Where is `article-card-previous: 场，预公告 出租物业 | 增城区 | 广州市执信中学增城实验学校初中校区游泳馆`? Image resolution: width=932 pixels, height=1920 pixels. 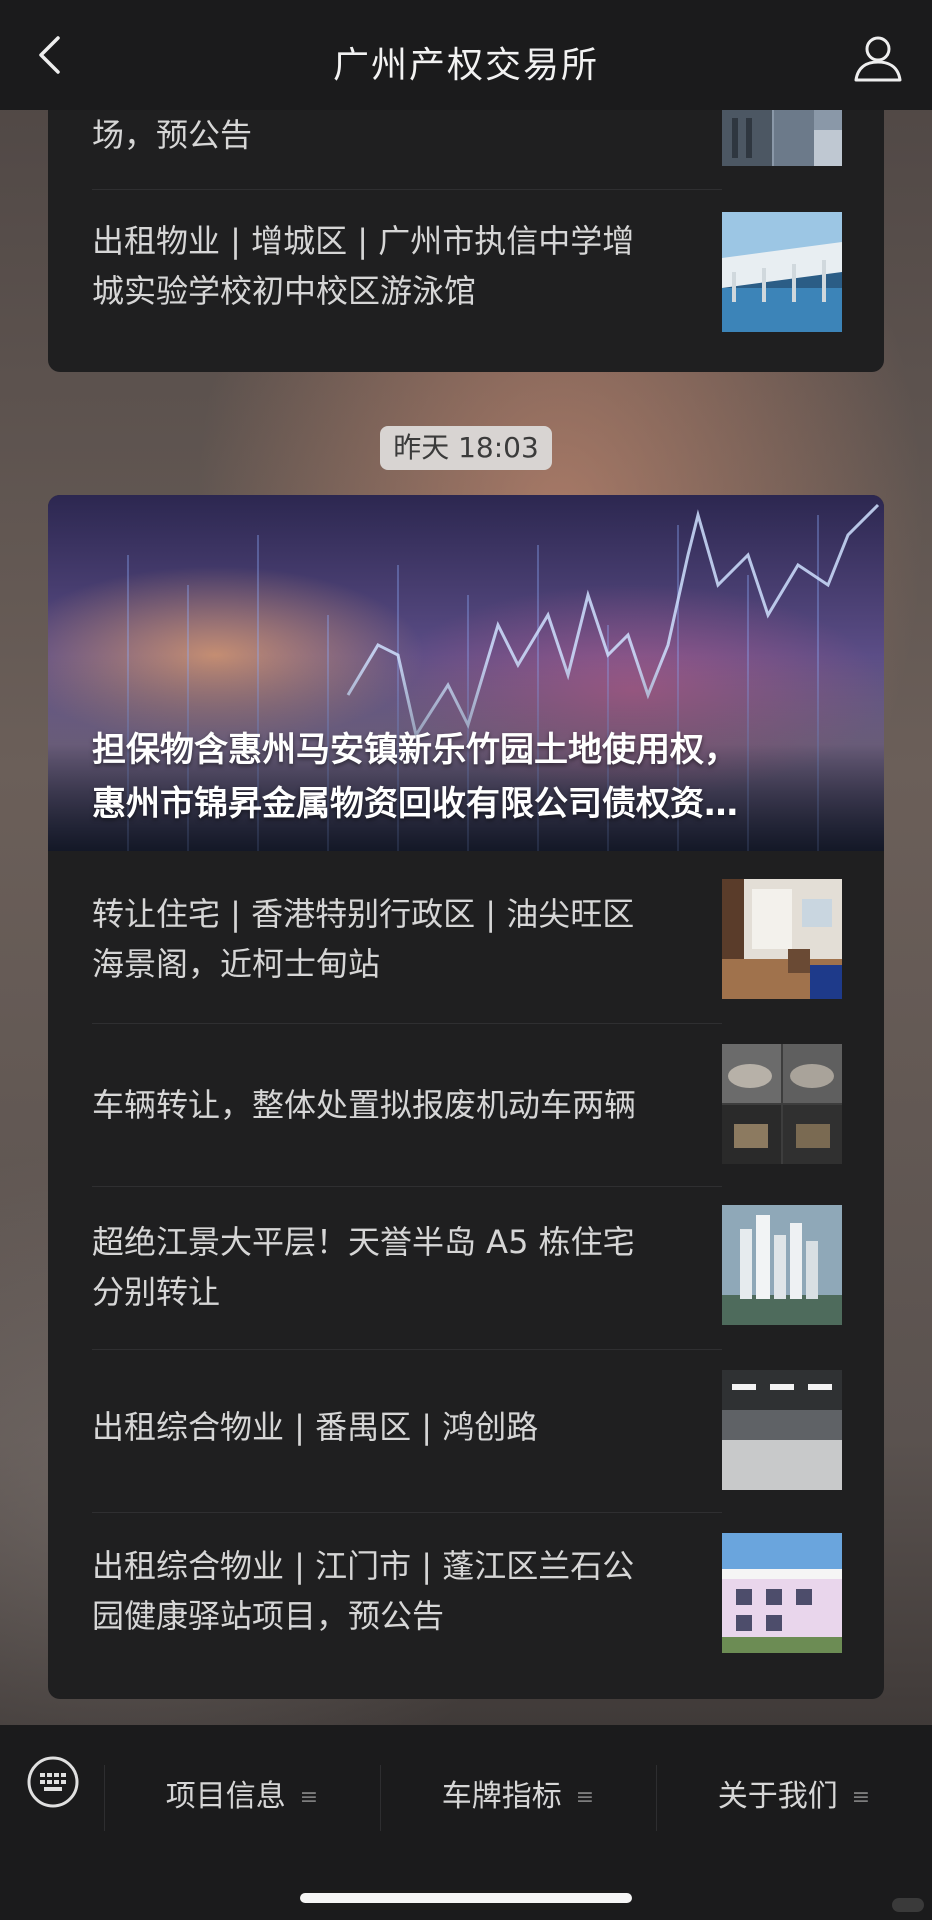
article-card-previous: 场，预公告 出租物业 | 增城区 | 广州市执信中学增城实验学校初中校区游泳馆 is located at coordinates (466, 241).